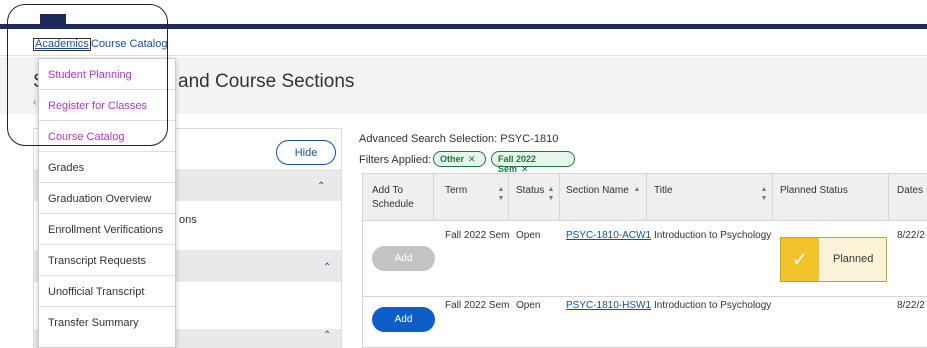 Image resolution: width=927 pixels, height=348 pixels. Describe the element at coordinates (530, 191) in the screenshot. I see `column-header-status: Status` at that location.